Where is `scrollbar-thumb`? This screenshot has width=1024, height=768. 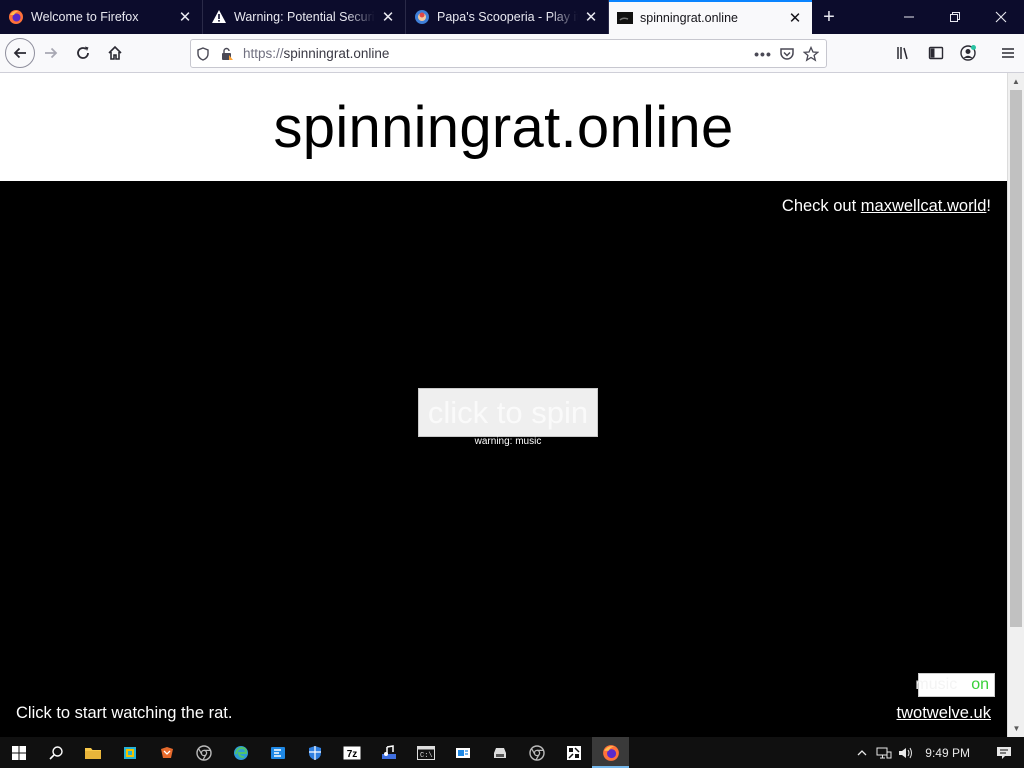 scrollbar-thumb is located at coordinates (1016, 358).